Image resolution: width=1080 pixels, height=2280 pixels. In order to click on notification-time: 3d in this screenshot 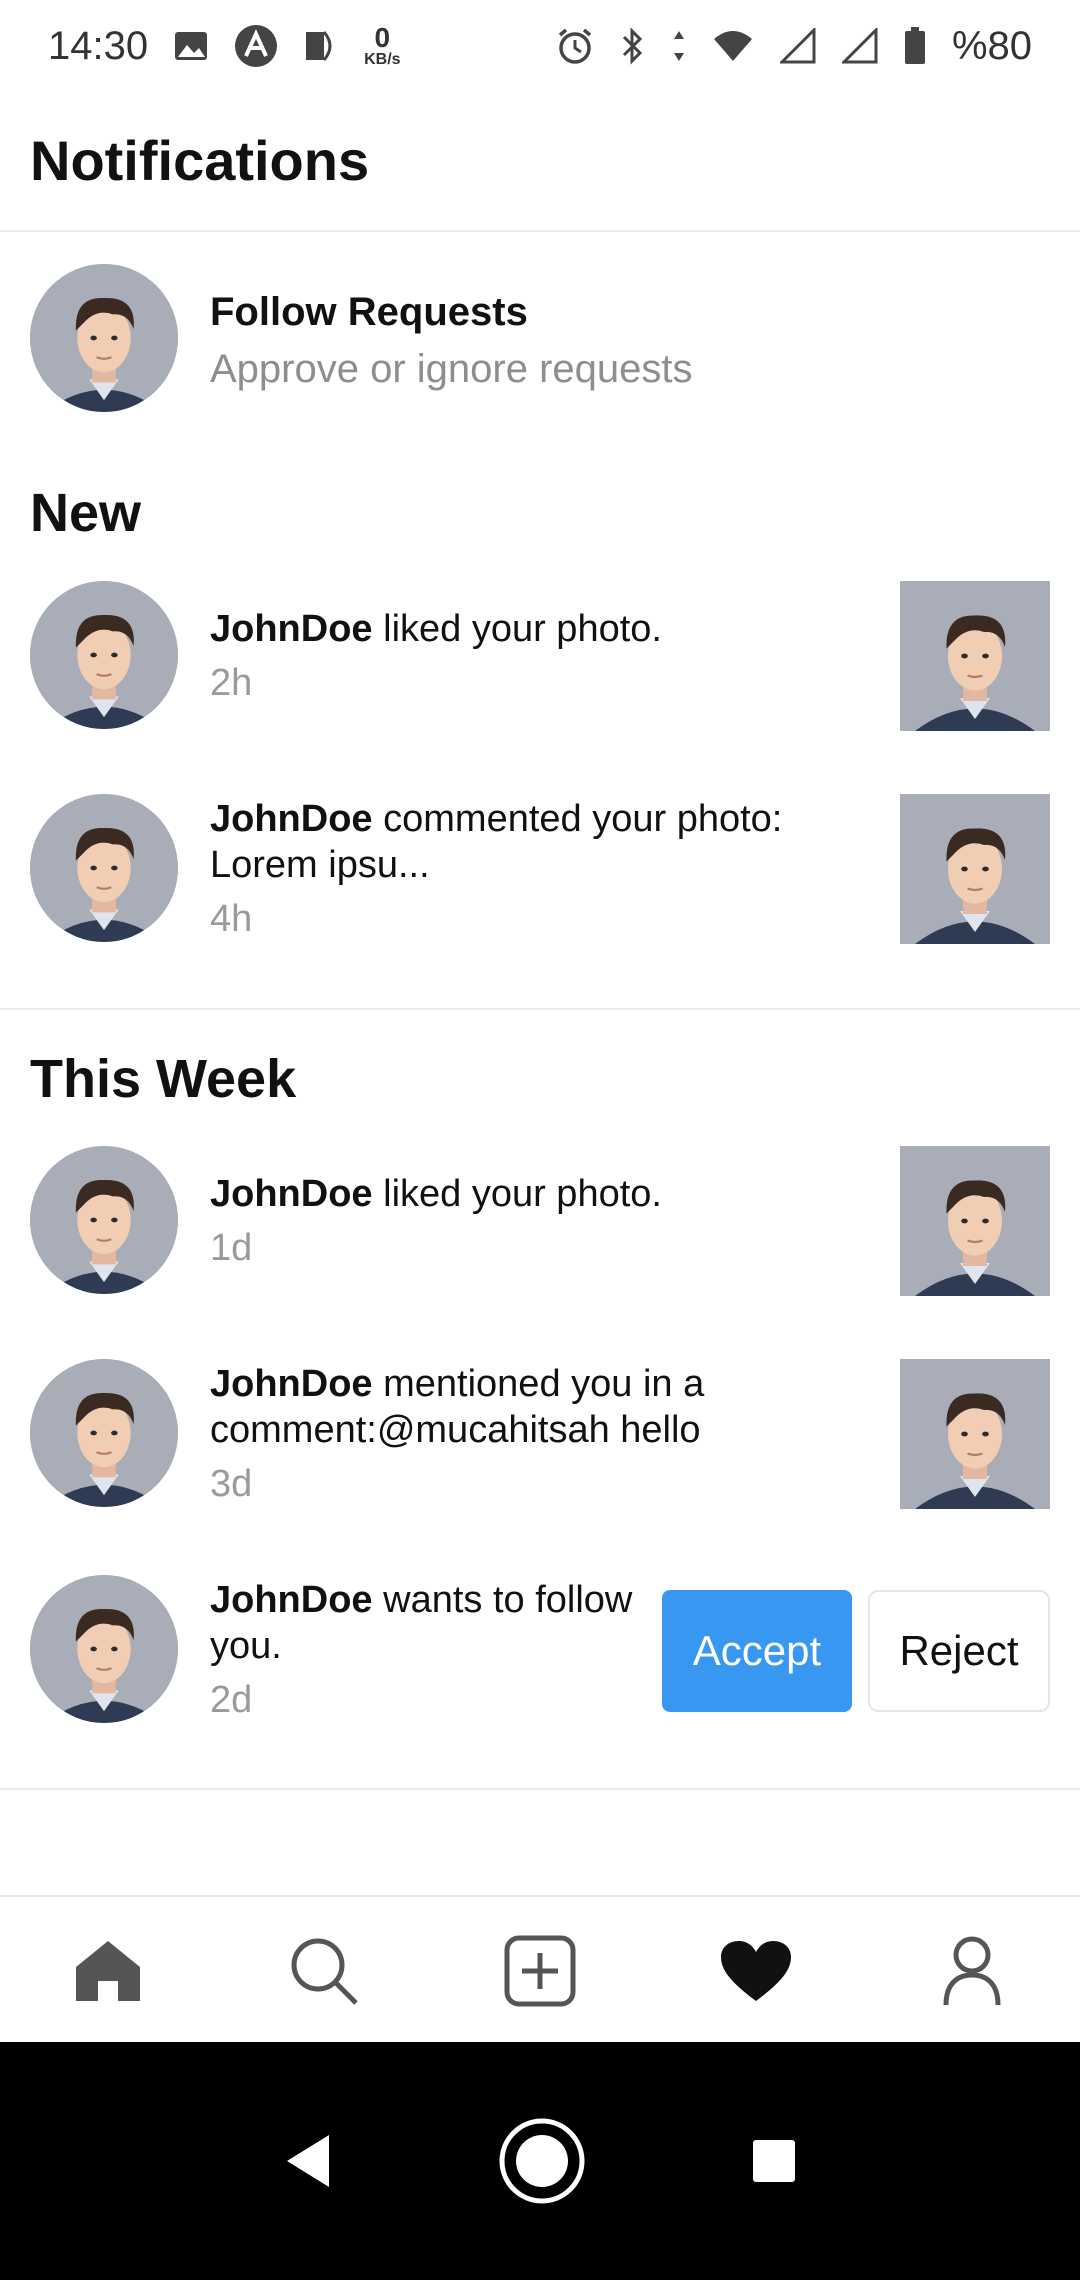, I will do `click(231, 1484)`.